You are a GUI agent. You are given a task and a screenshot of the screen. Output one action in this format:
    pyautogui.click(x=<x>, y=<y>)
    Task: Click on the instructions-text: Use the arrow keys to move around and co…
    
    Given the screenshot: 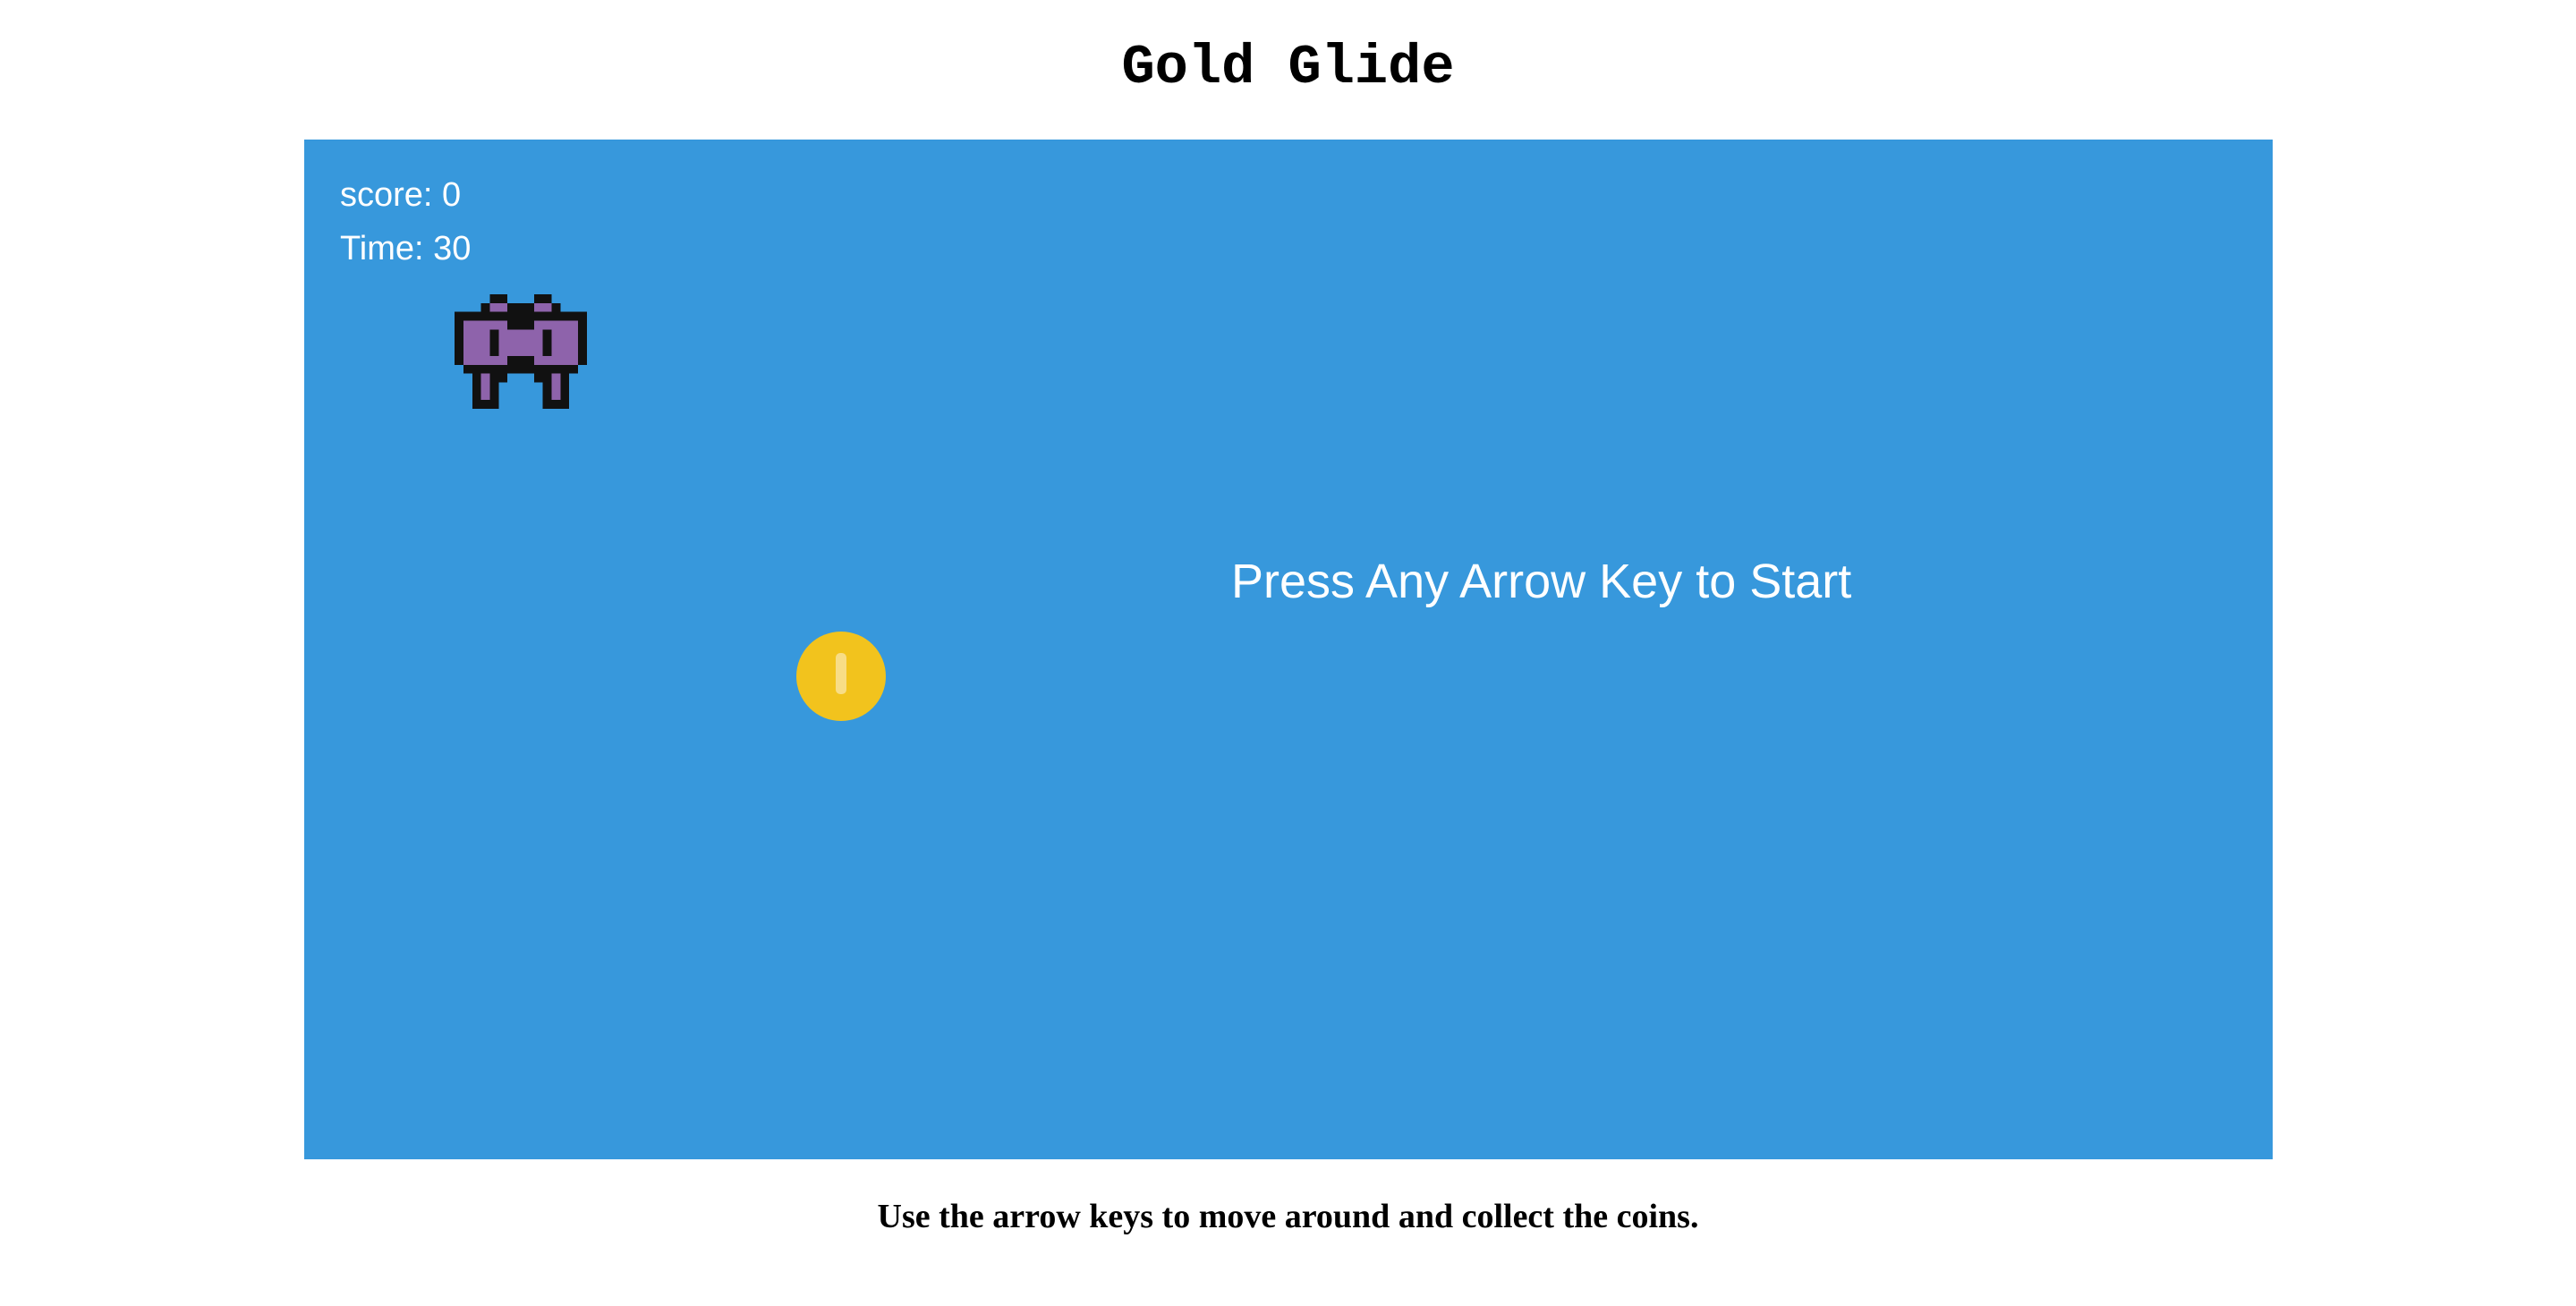 What is the action you would take?
    pyautogui.click(x=1288, y=1216)
    